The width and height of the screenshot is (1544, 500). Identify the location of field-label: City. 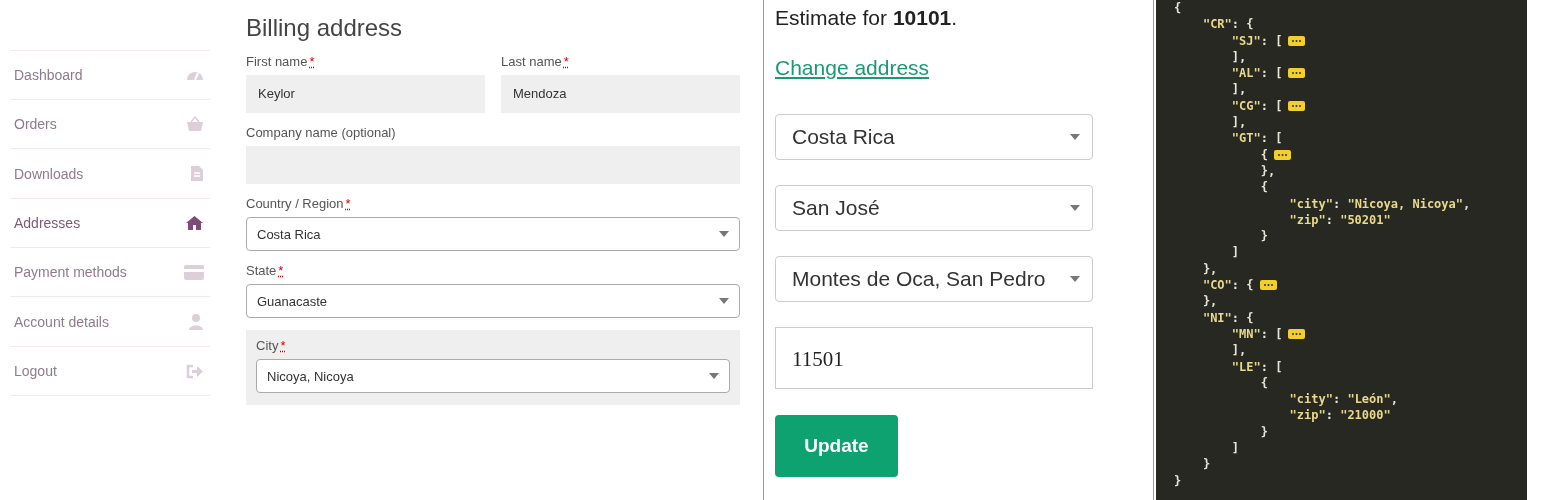
(267, 345).